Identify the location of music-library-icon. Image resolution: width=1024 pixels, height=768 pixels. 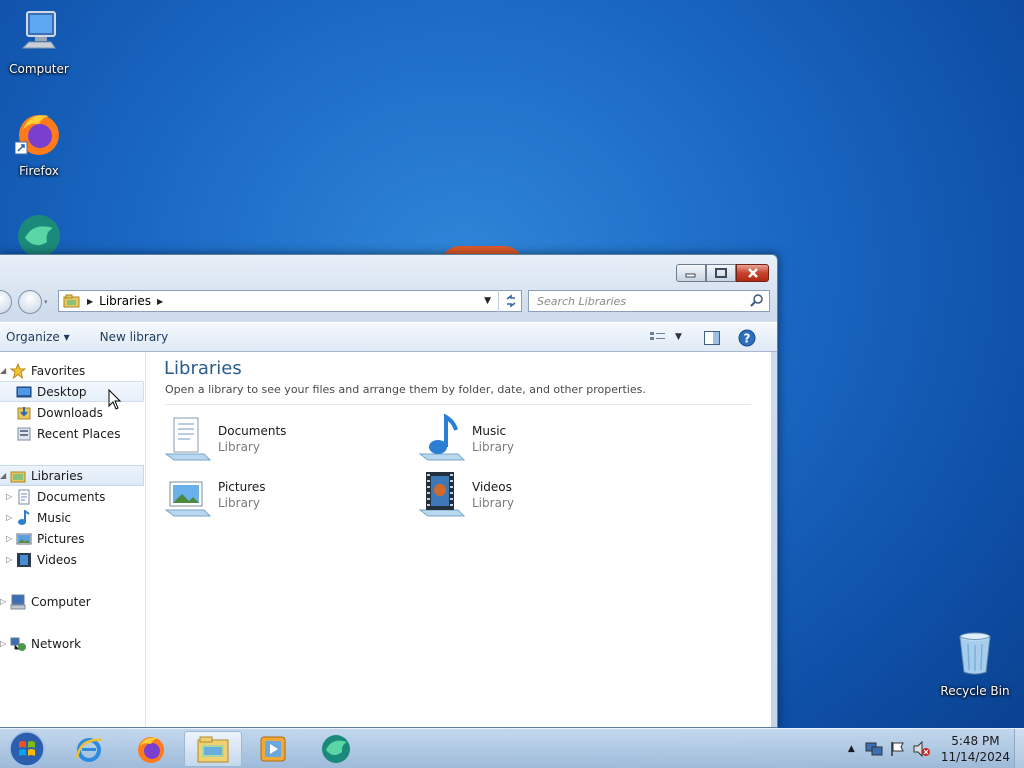
(442, 437).